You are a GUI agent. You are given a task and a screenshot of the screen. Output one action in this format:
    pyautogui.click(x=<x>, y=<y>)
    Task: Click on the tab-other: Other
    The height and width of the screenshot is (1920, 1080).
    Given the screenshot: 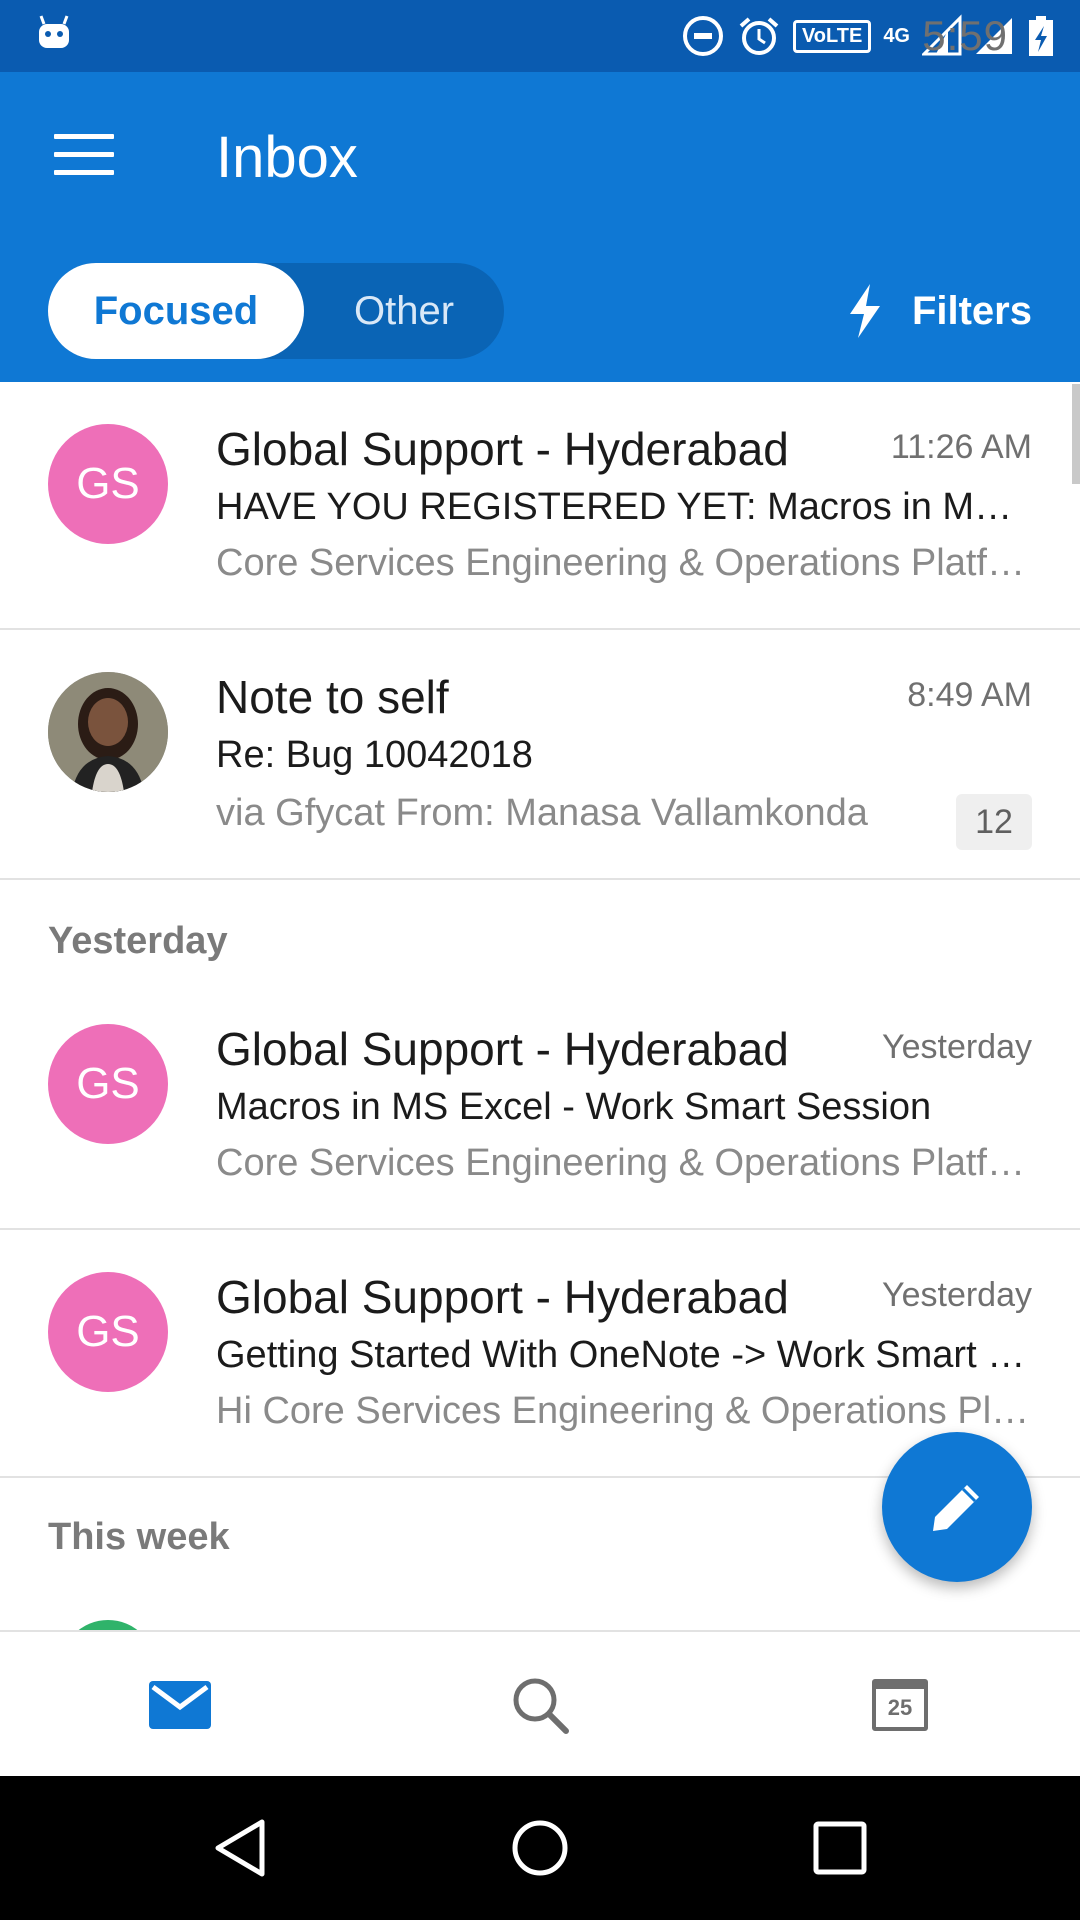 What is the action you would take?
    pyautogui.click(x=404, y=311)
    